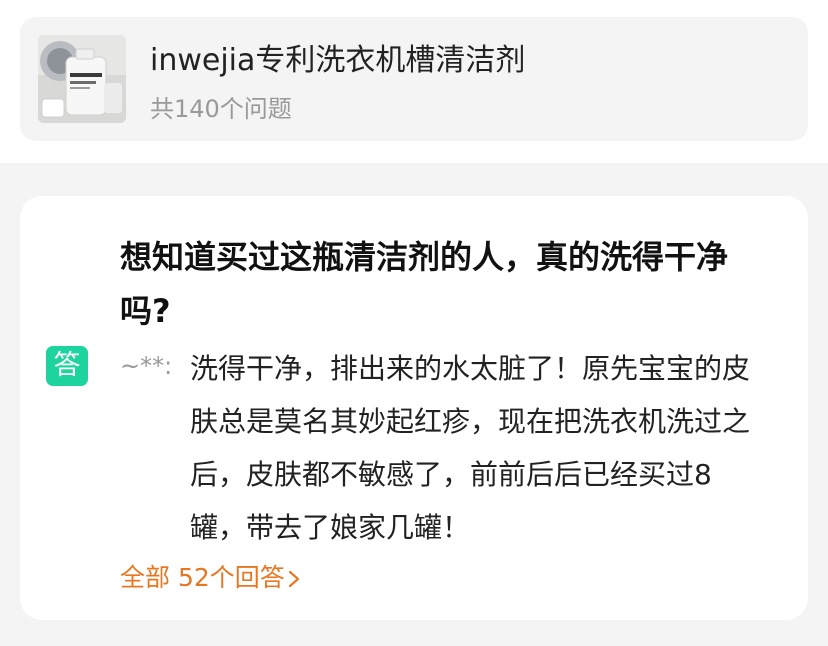 The height and width of the screenshot is (646, 828). Describe the element at coordinates (146, 366) in the screenshot. I see `answer-username: ~**:` at that location.